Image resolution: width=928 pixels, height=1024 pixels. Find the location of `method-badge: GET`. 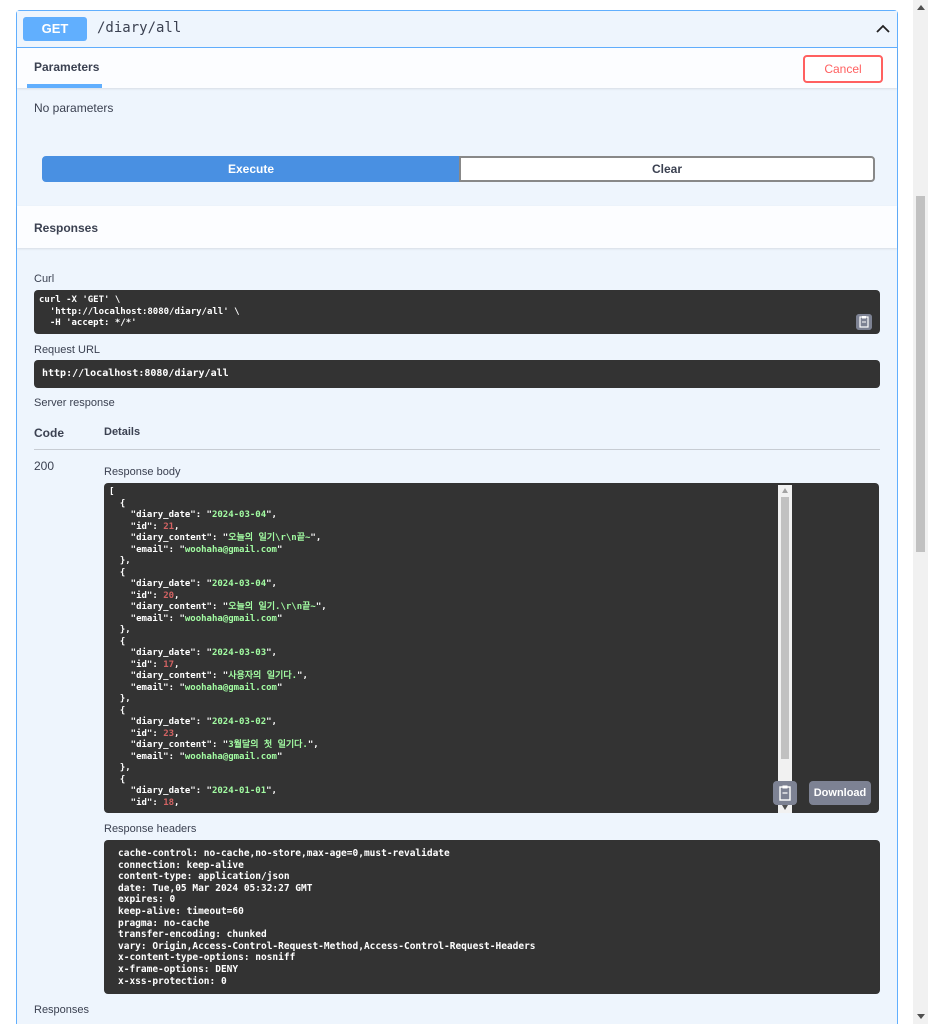

method-badge: GET is located at coordinates (55, 29).